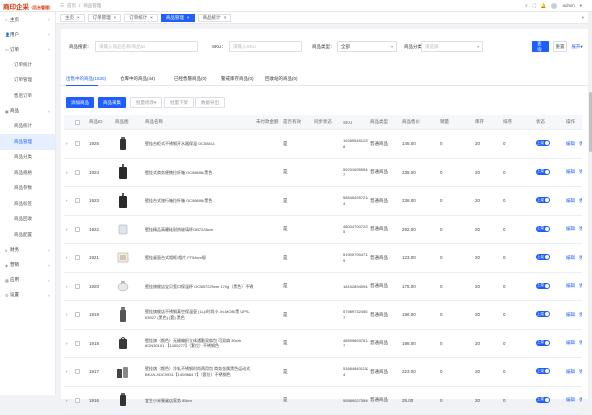  What do you see at coordinates (27, 111) in the screenshot?
I see `sidebar-item: ▣商品˄` at bounding box center [27, 111].